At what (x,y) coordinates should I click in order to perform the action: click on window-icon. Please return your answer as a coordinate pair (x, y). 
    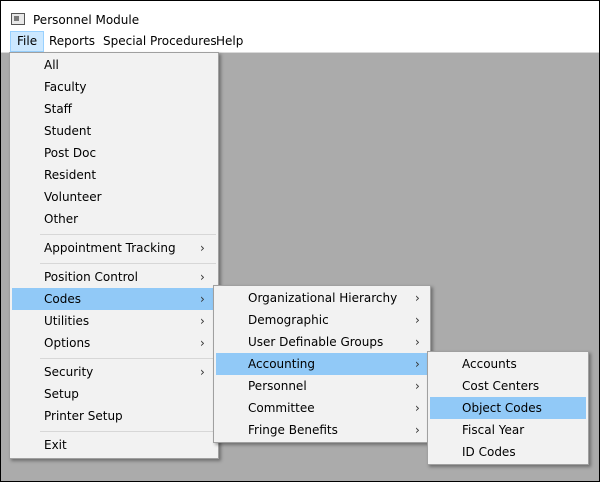
    Looking at the image, I should click on (18, 19).